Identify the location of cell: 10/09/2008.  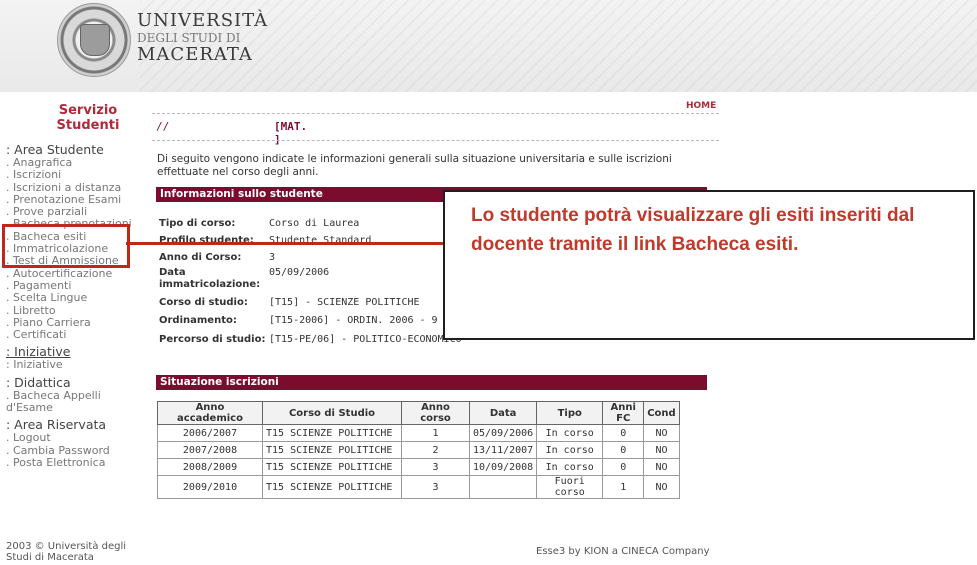
(503, 467).